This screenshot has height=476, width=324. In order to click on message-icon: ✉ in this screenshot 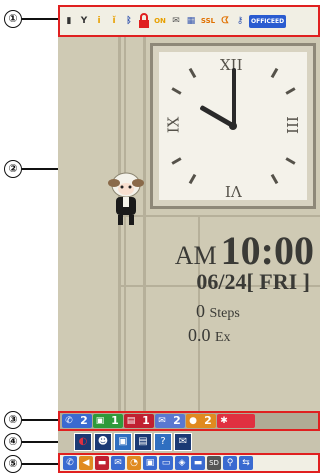, I will do `click(162, 421)`.